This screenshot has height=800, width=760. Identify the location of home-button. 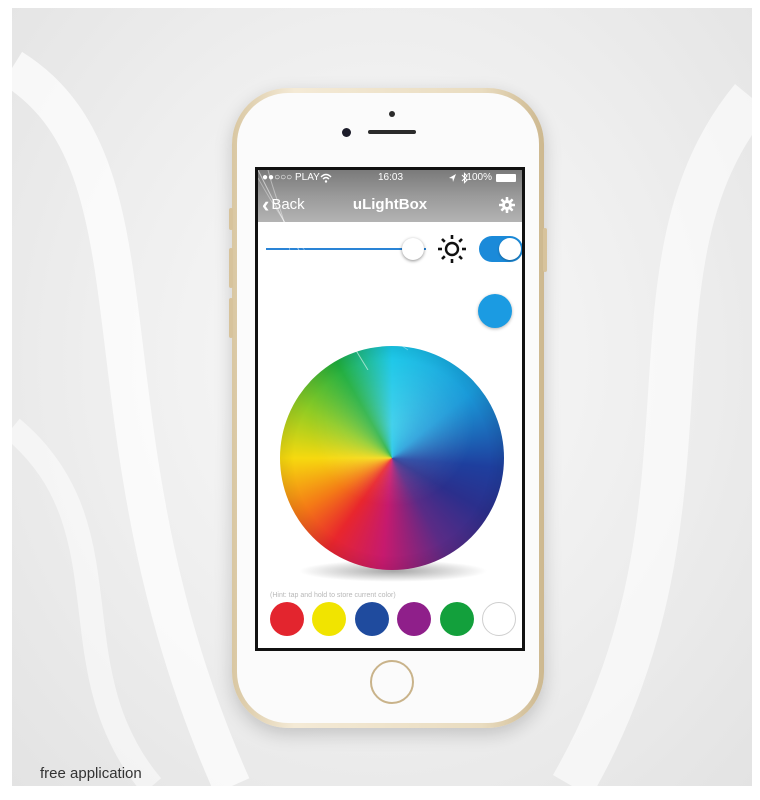
(392, 682).